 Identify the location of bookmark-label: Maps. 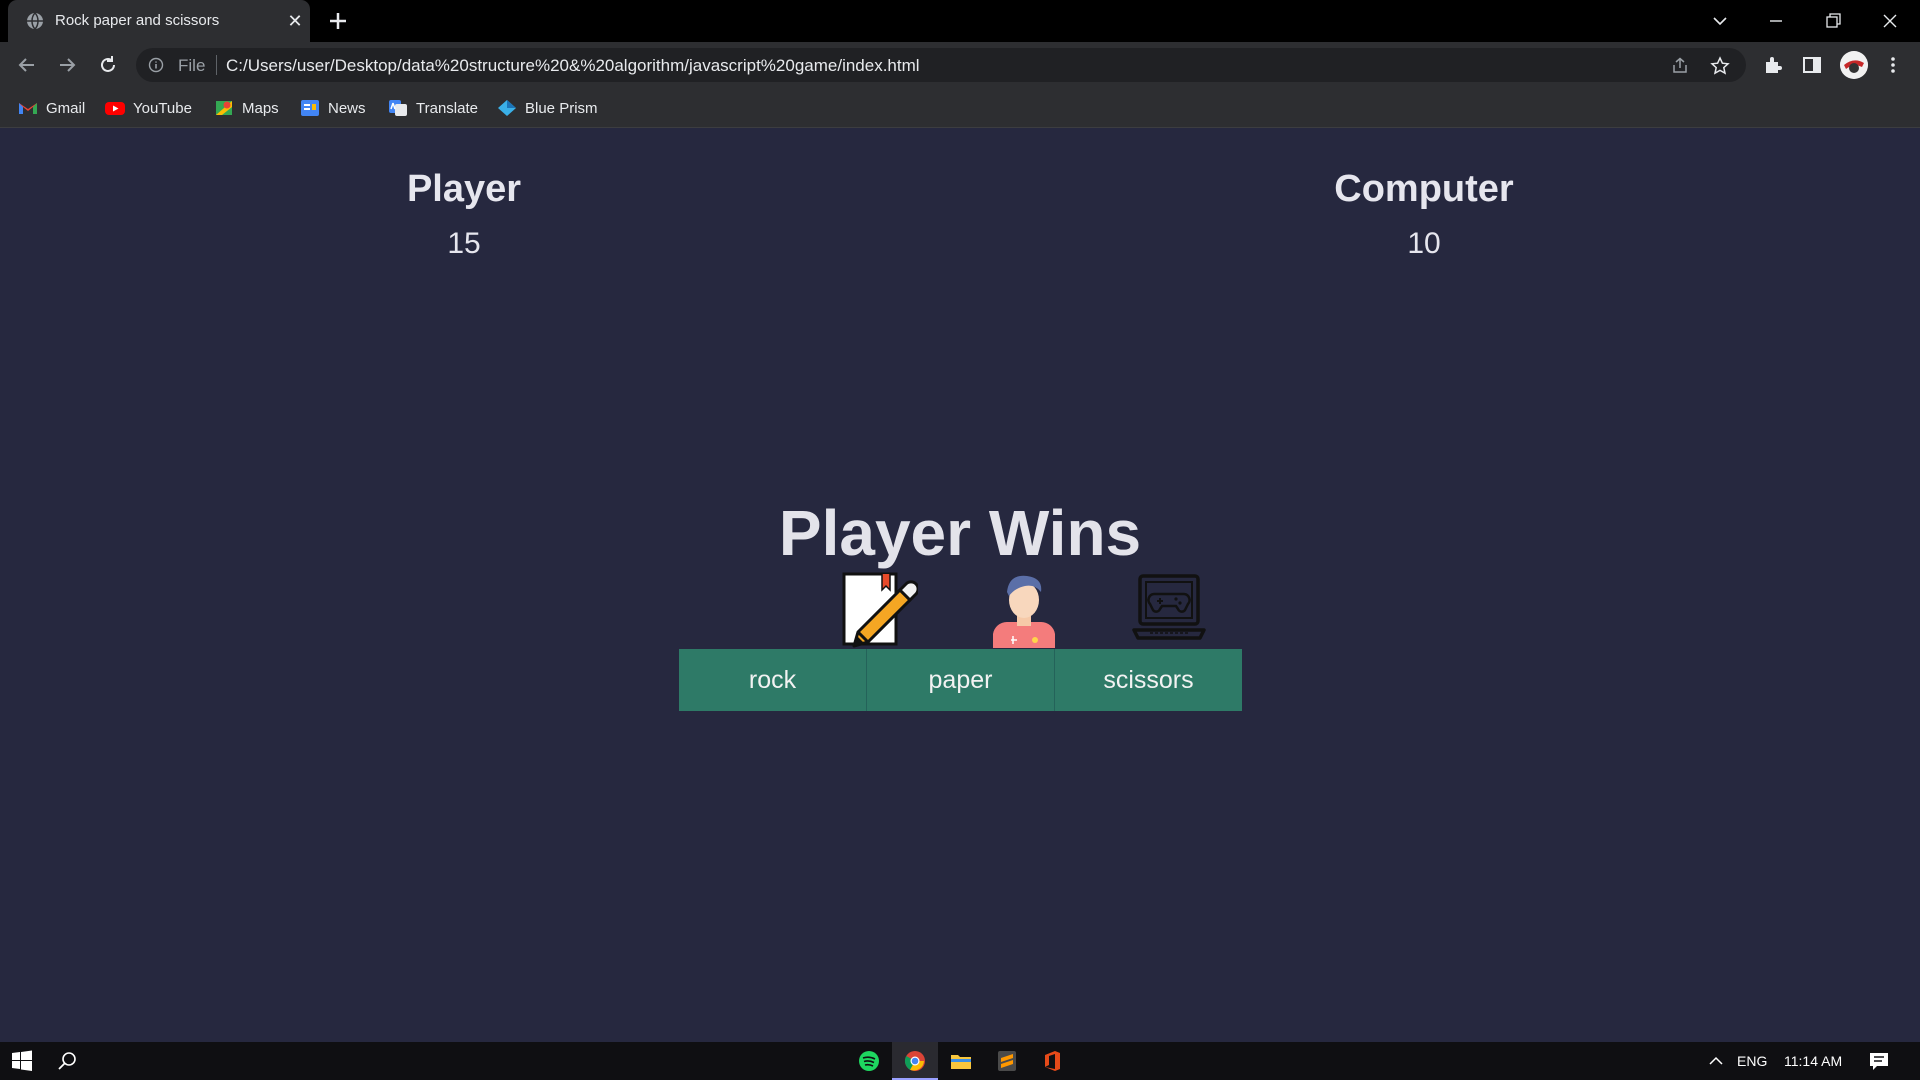
(260, 108).